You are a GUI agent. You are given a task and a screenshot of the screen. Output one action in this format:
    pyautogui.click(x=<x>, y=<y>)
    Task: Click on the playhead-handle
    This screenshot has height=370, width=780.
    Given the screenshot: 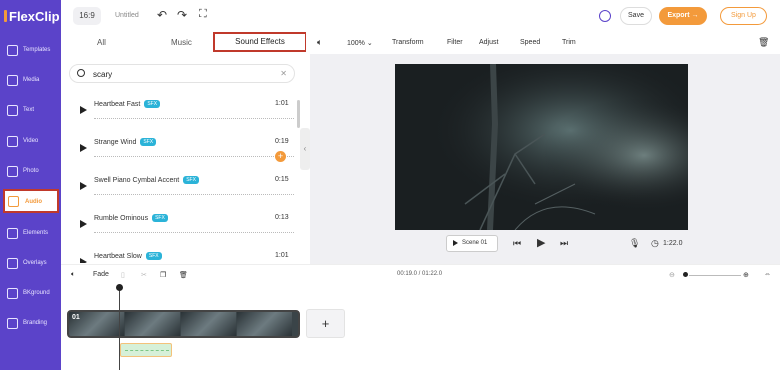 What is the action you would take?
    pyautogui.click(x=119, y=287)
    